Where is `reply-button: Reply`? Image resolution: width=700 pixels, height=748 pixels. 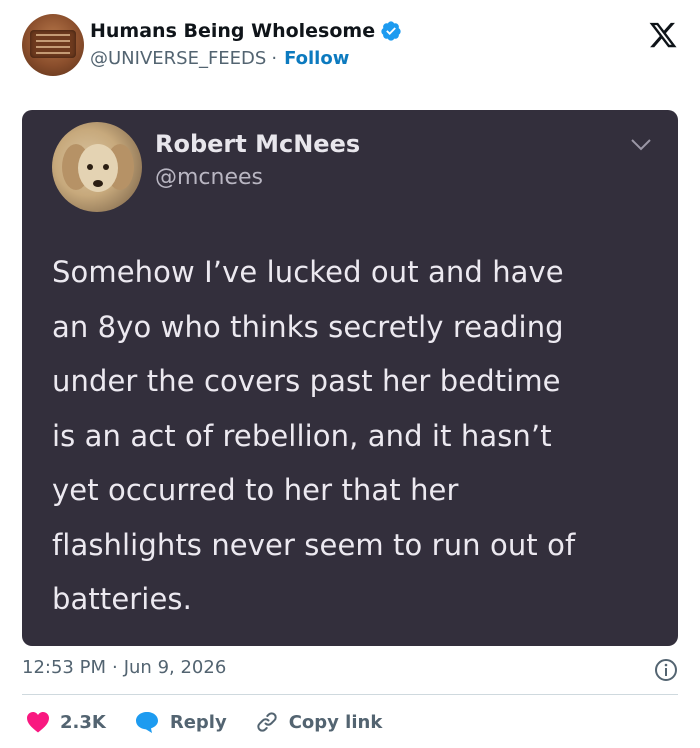
reply-button: Reply is located at coordinates (180, 722).